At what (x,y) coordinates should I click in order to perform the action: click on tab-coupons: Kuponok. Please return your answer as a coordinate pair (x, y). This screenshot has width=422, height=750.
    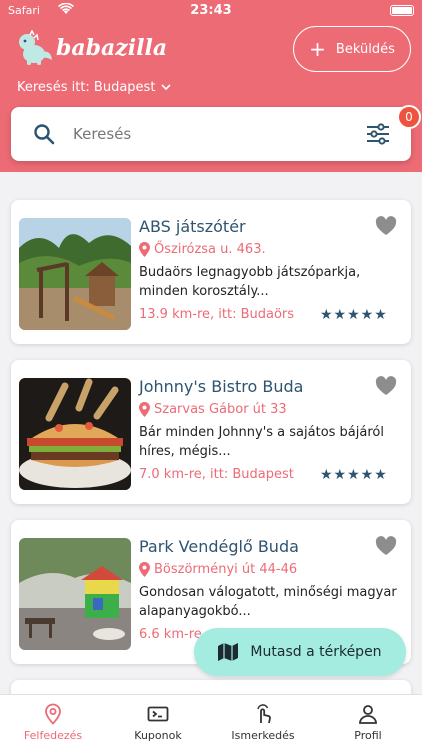
    Looking at the image, I should click on (158, 722).